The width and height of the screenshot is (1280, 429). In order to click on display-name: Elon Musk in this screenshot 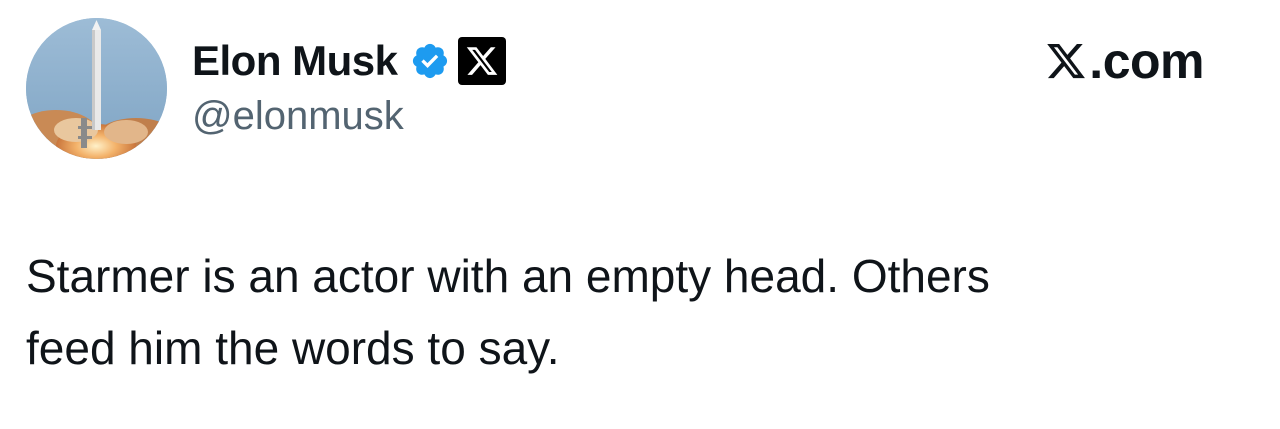, I will do `click(295, 61)`.